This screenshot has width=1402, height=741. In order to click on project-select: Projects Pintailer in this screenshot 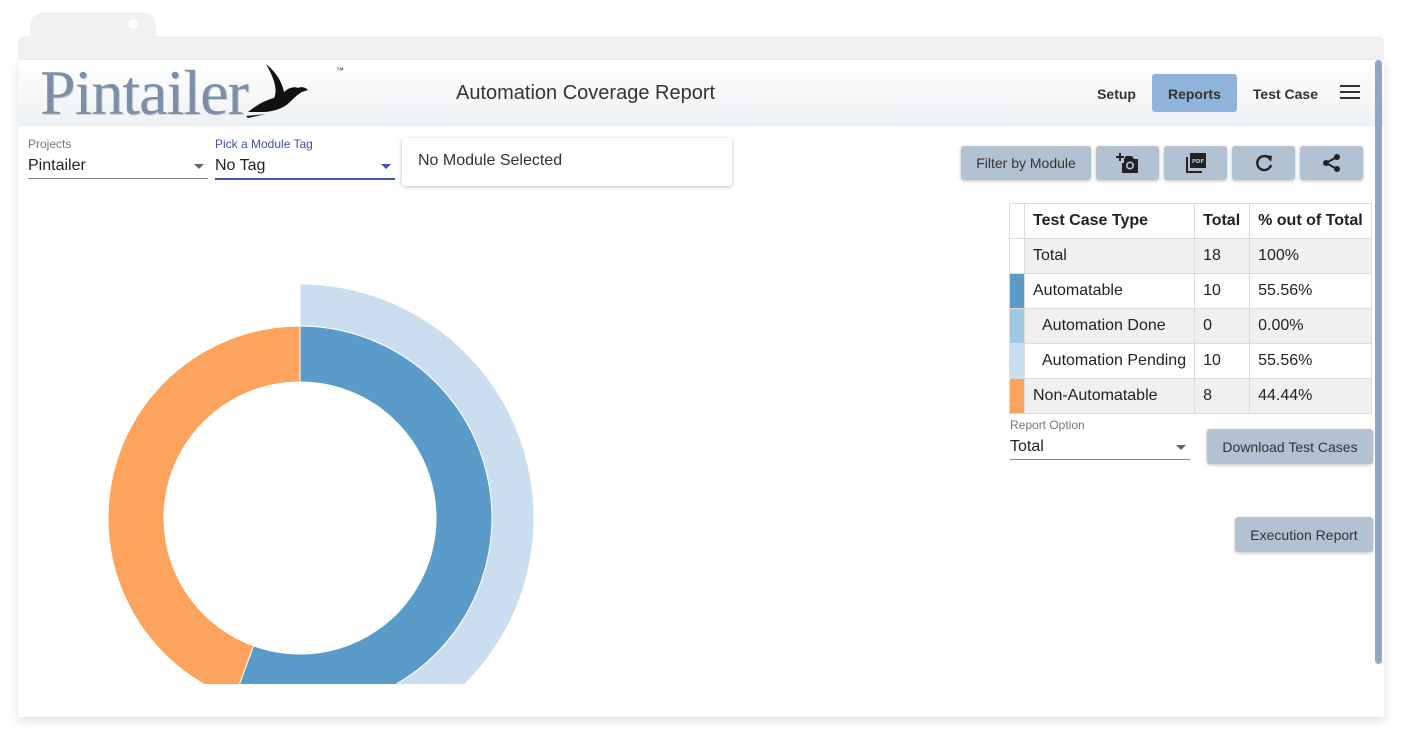, I will do `click(118, 158)`.